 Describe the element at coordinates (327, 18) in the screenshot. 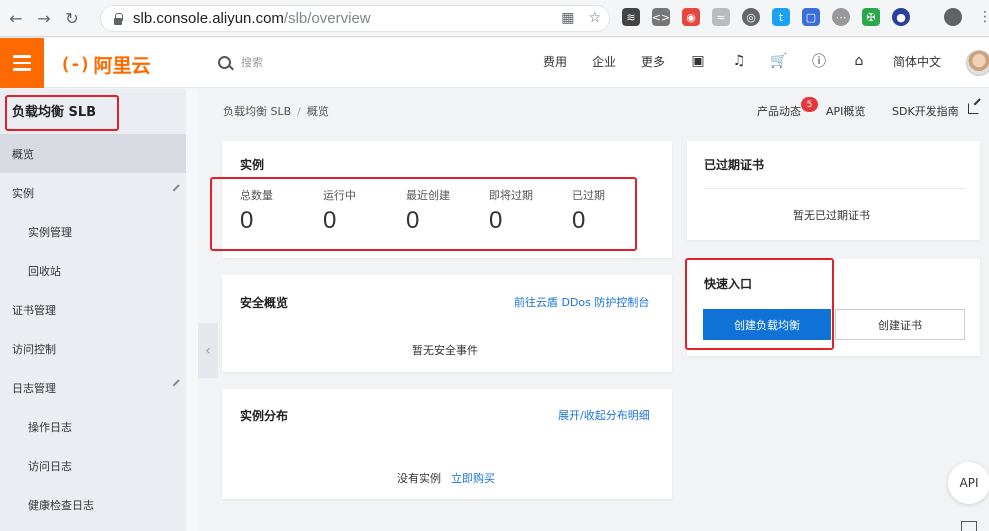

I see `url-path: /slb/overview` at that location.